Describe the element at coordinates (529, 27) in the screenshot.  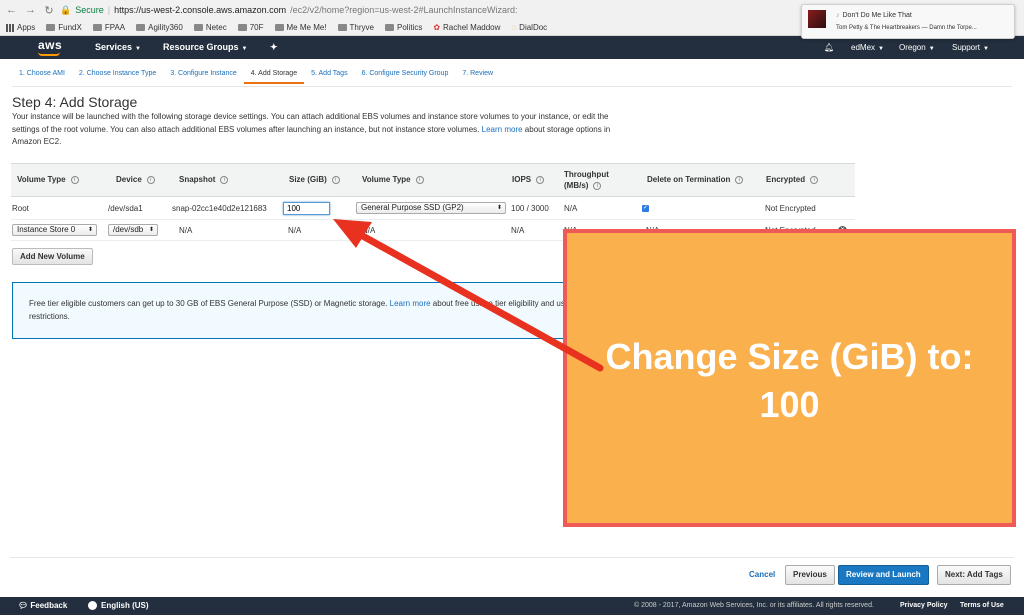
I see `bookmark-dialdoc: ◌ DialDoc` at that location.